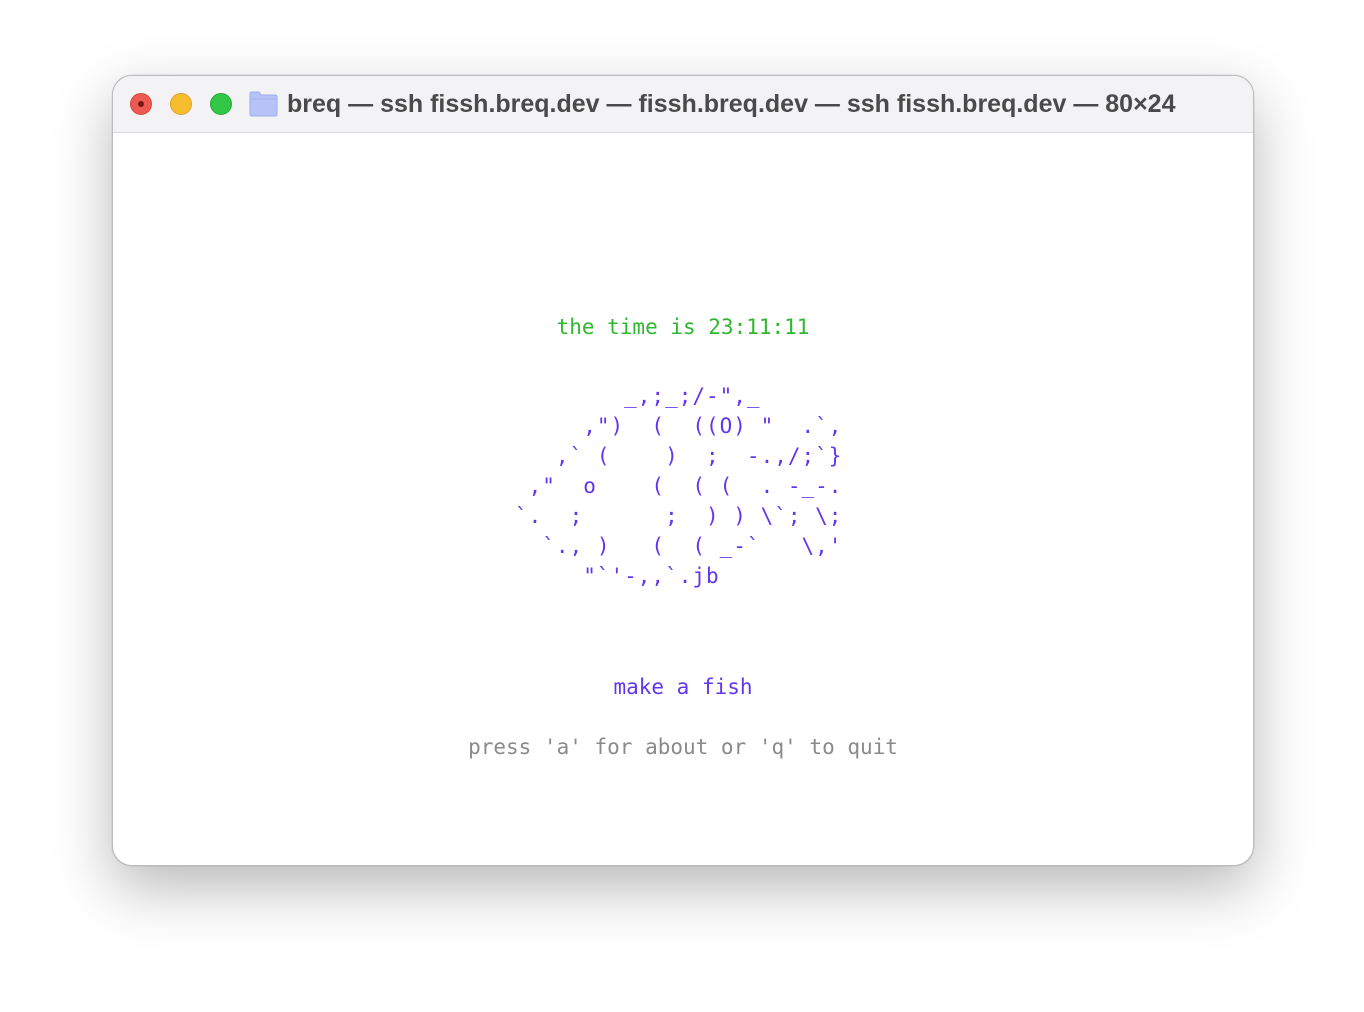 The height and width of the screenshot is (1012, 1364). What do you see at coordinates (683, 687) in the screenshot?
I see `make-fish-option: make a fish` at bounding box center [683, 687].